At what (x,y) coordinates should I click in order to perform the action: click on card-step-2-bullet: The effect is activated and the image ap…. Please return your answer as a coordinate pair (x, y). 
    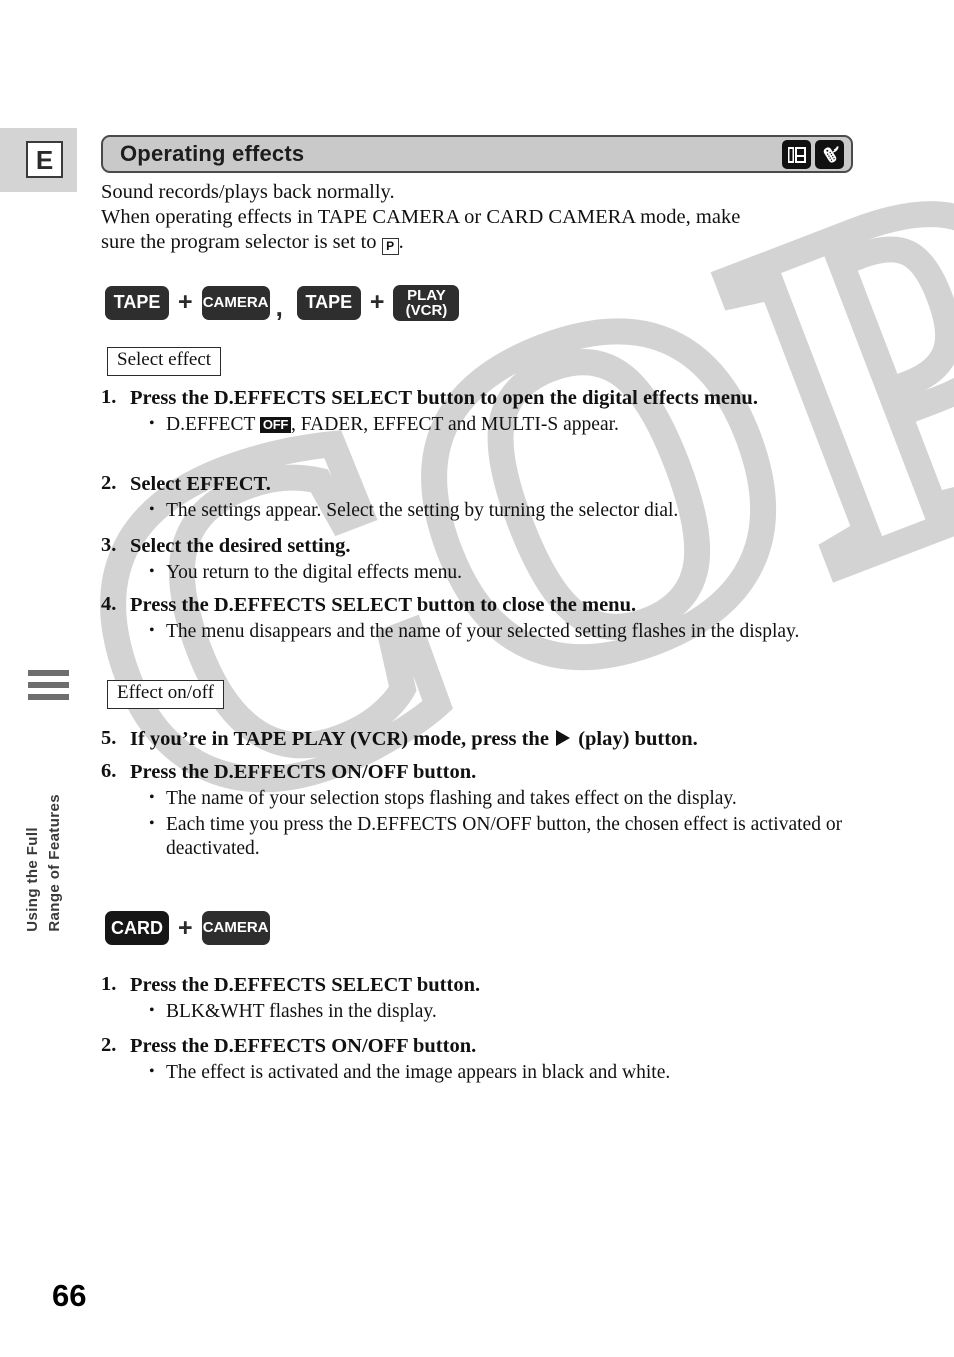
    Looking at the image, I should click on (500, 1072).